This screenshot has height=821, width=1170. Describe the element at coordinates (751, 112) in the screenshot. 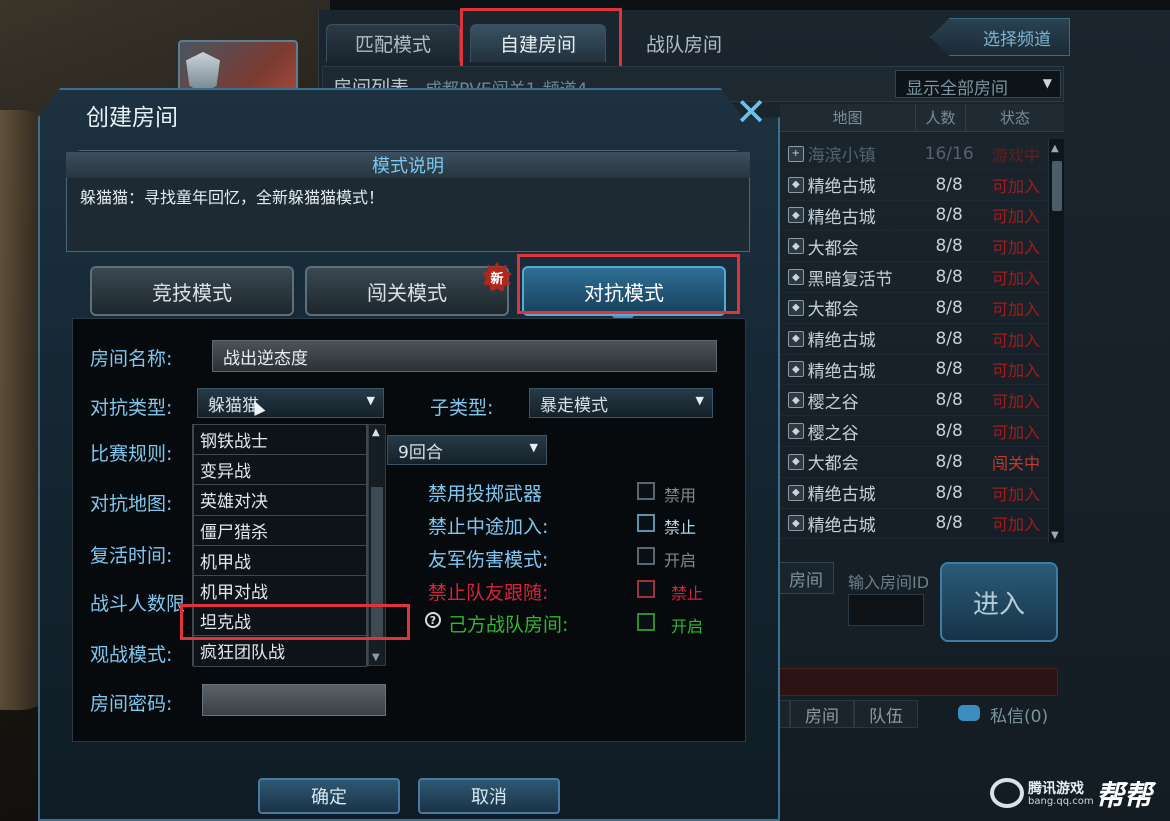

I see `close-icon: ✕` at that location.